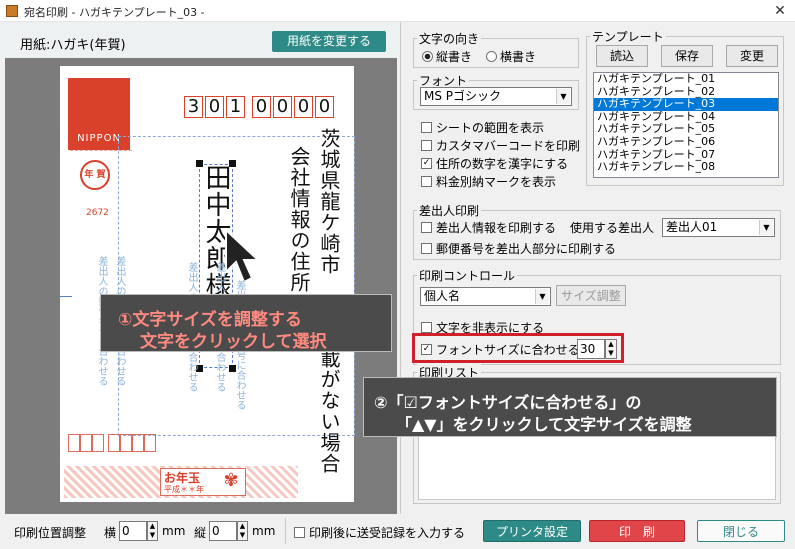 This screenshot has width=795, height=549. Describe the element at coordinates (397, 11) in the screenshot. I see `title-bar: 宛名印刷 - ハガキテンプレート_03 - ✕` at that location.